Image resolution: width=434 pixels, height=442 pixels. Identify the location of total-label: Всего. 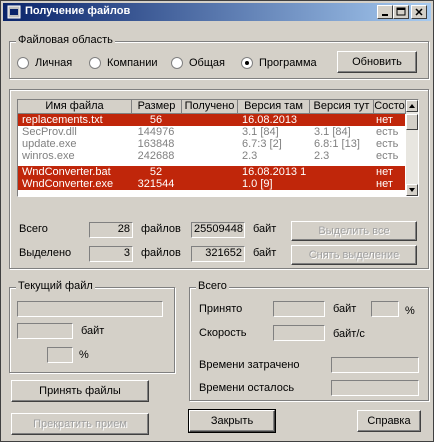
(33, 229).